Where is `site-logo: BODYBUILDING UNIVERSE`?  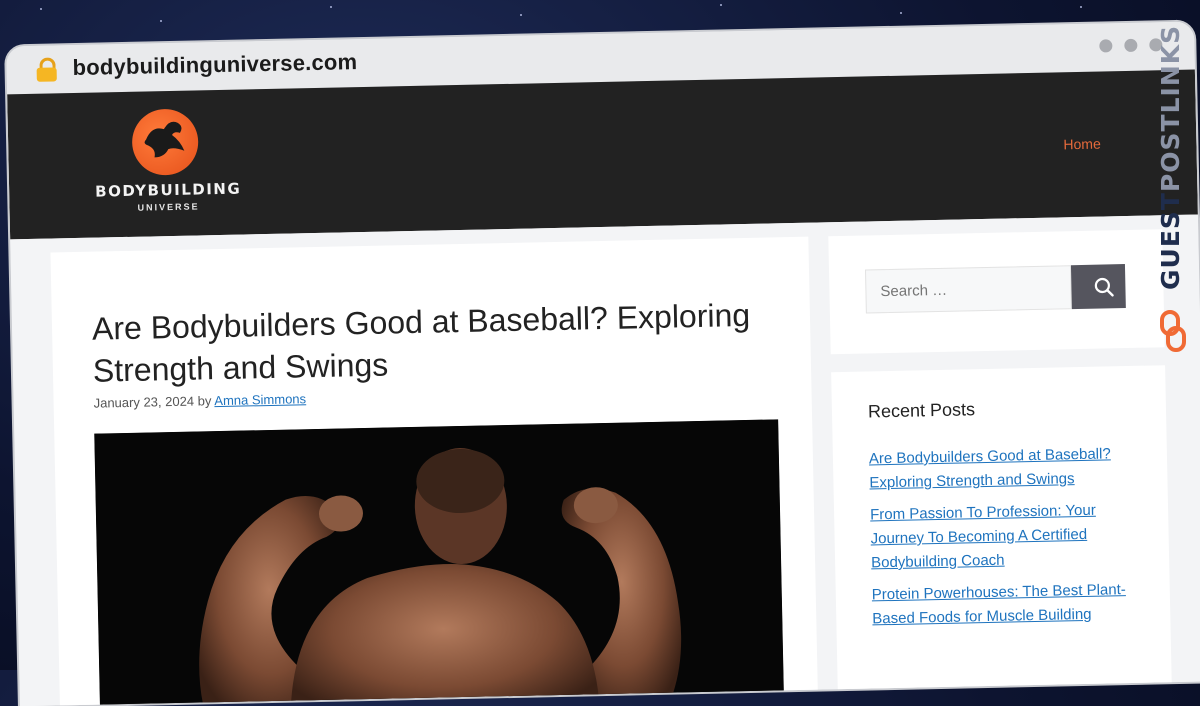
site-logo: BODYBUILDING UNIVERSE is located at coordinates (172, 163).